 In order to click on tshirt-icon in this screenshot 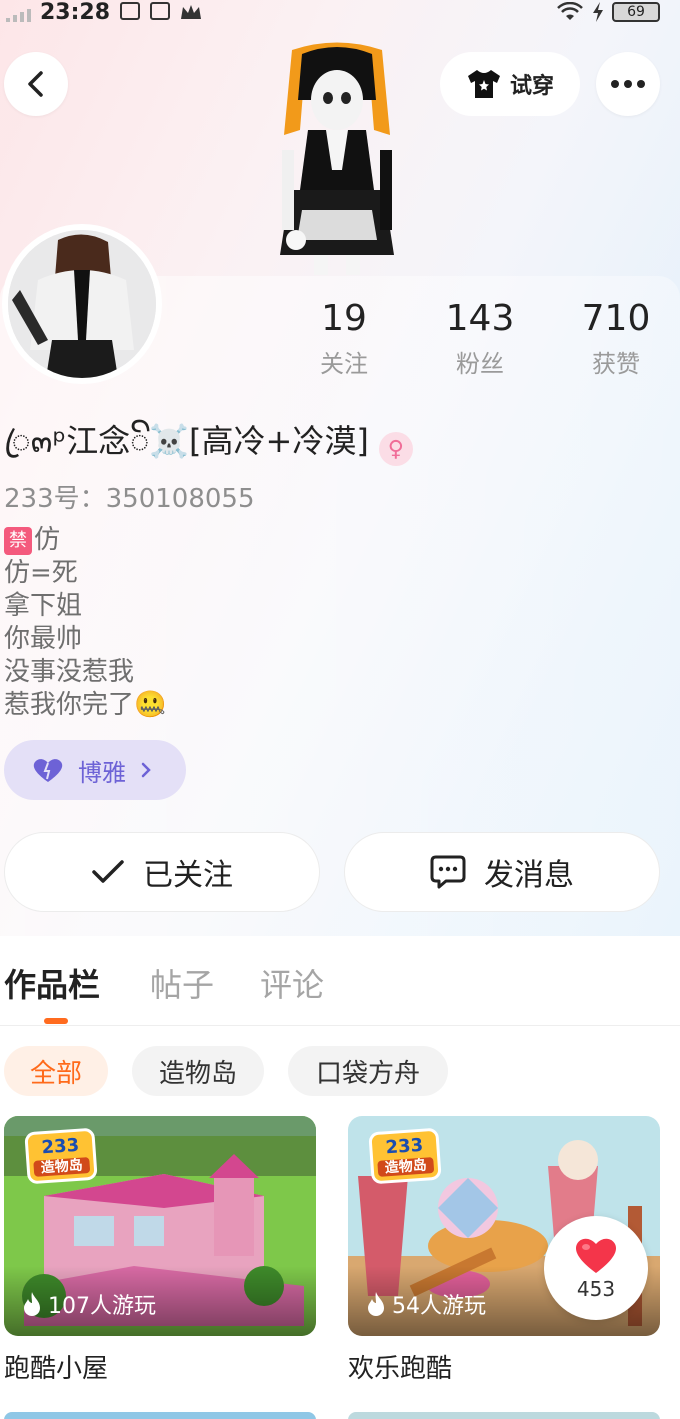, I will do `click(483, 84)`.